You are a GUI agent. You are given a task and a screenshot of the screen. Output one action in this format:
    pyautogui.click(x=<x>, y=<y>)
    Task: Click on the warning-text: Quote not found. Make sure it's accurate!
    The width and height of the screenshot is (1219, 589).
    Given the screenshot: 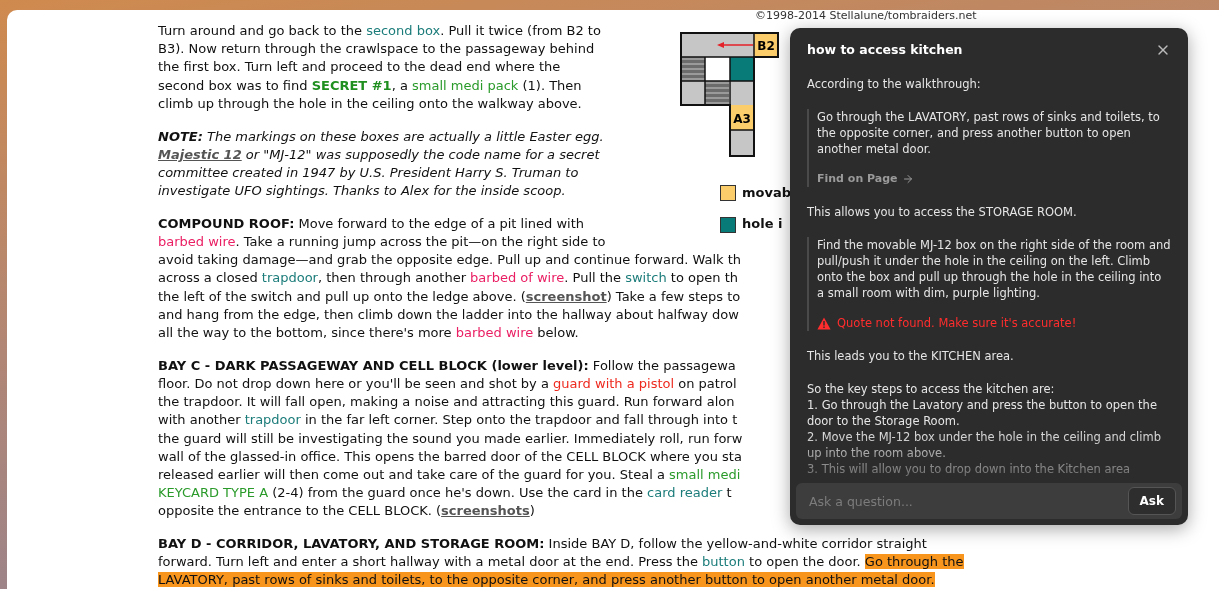 What is the action you would take?
    pyautogui.click(x=957, y=323)
    